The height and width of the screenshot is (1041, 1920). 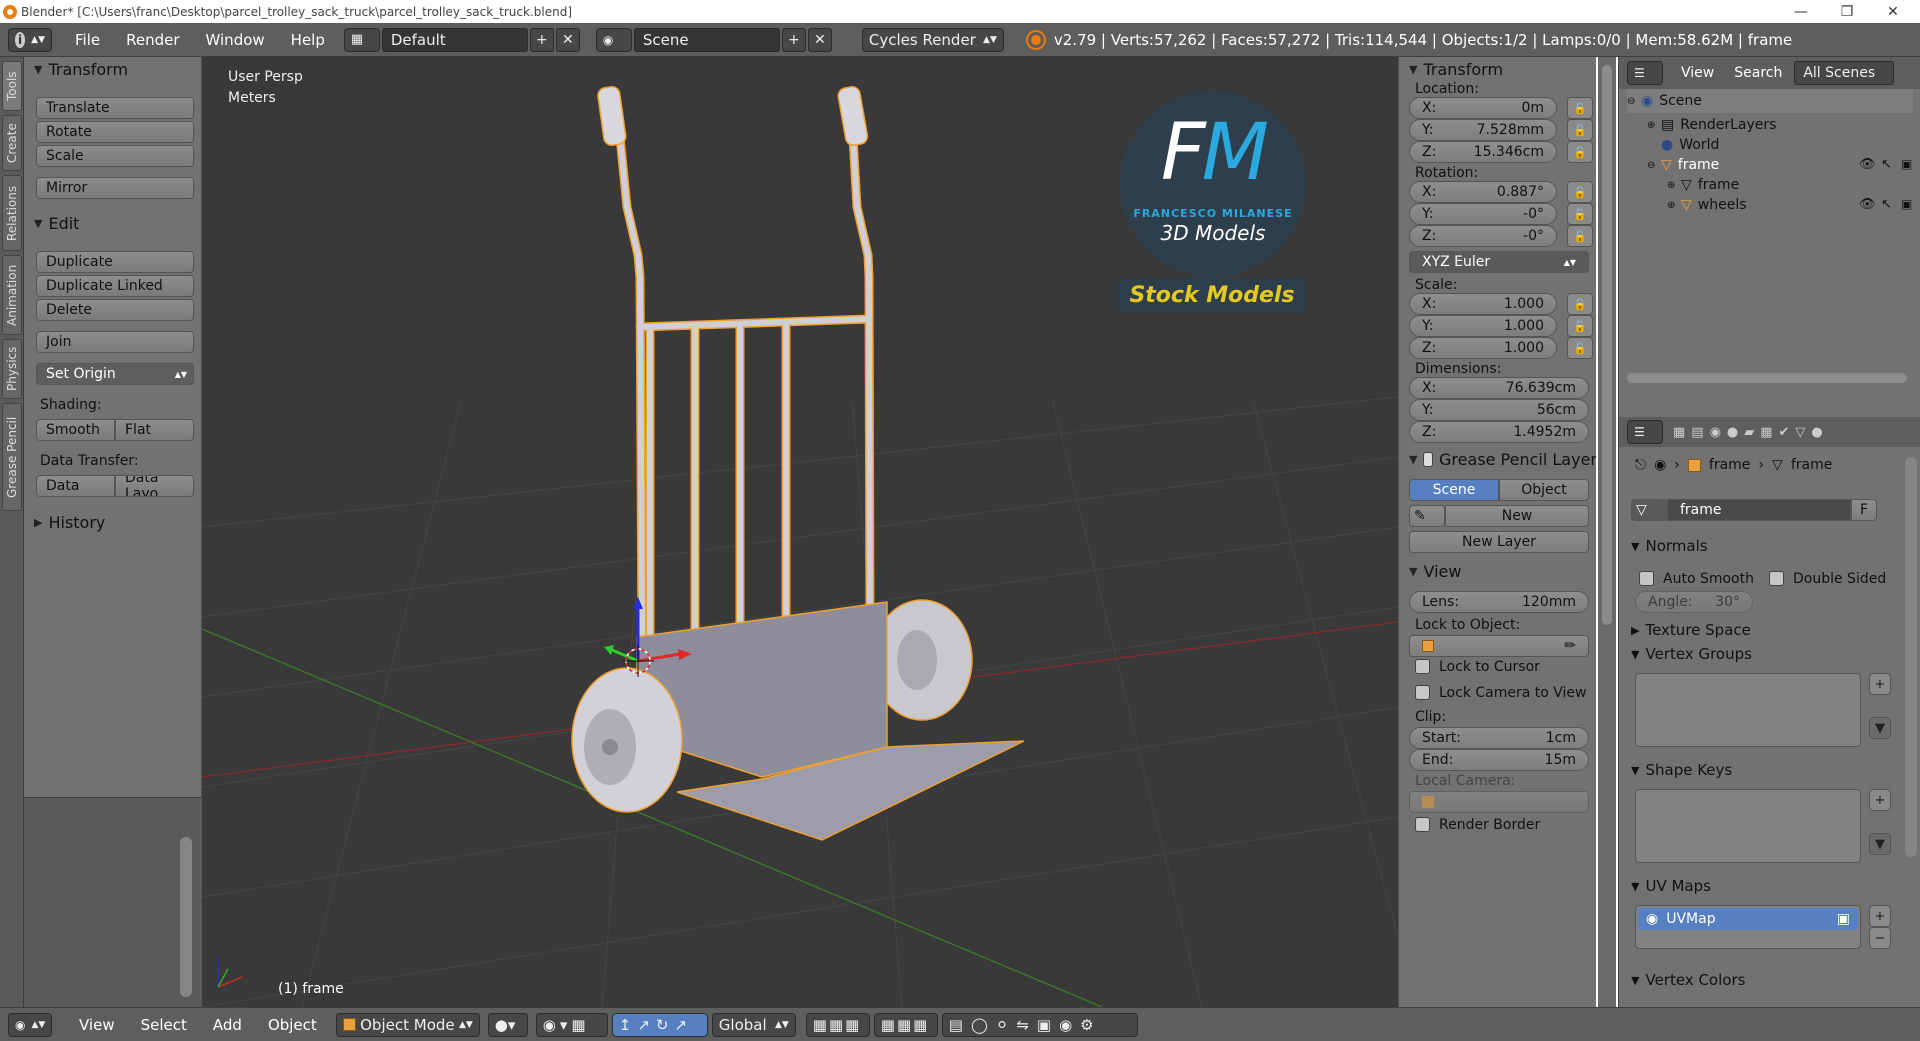 What do you see at coordinates (1844, 73) in the screenshot?
I see `outliner-display-select: All Scenes` at bounding box center [1844, 73].